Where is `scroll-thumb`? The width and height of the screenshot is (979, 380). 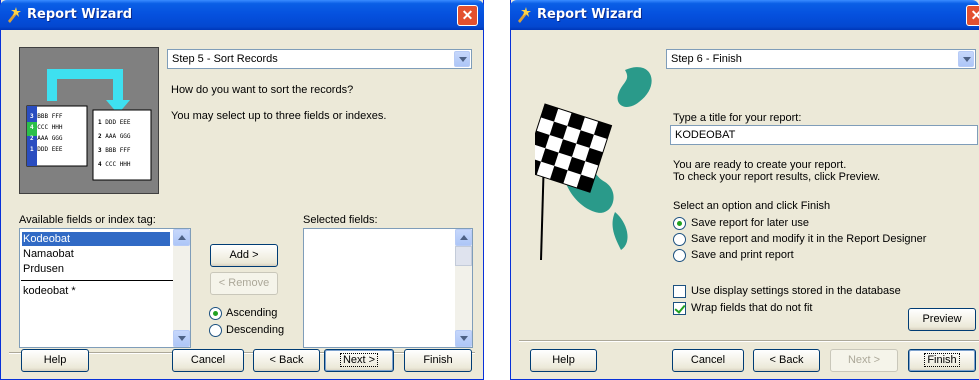 scroll-thumb is located at coordinates (463, 256).